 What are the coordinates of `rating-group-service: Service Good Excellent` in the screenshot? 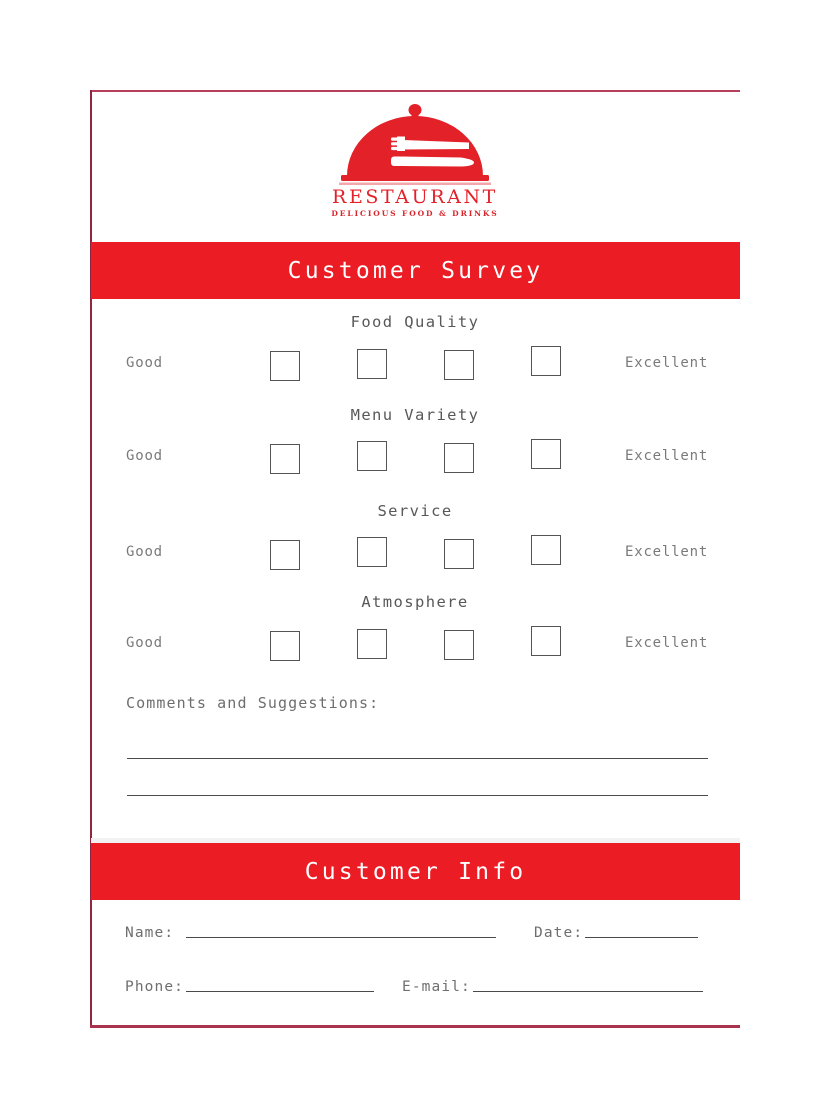 It's located at (415, 544).